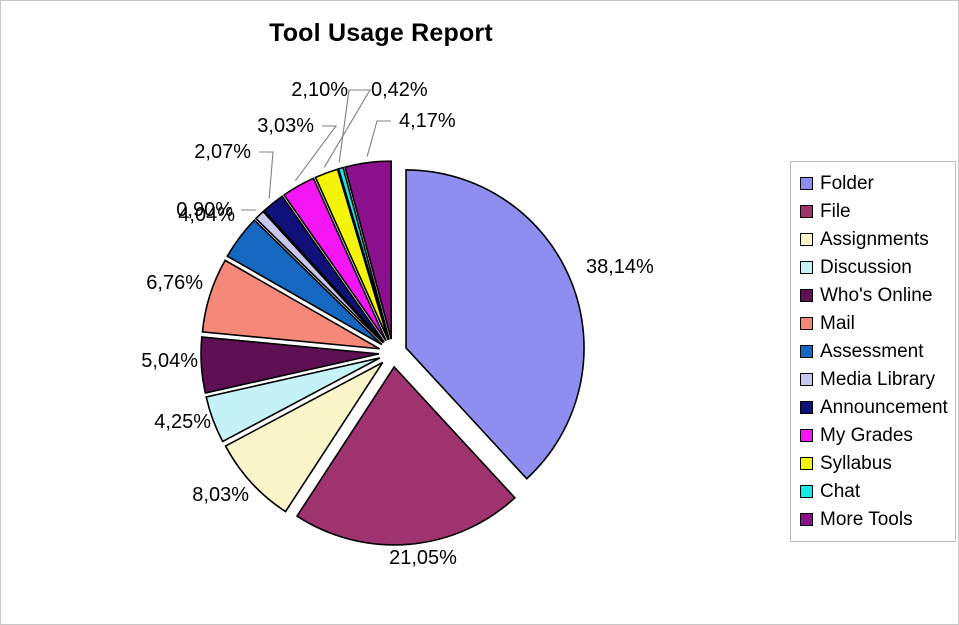 The height and width of the screenshot is (625, 959). What do you see at coordinates (835, 211) in the screenshot?
I see `legend-item-label: File` at bounding box center [835, 211].